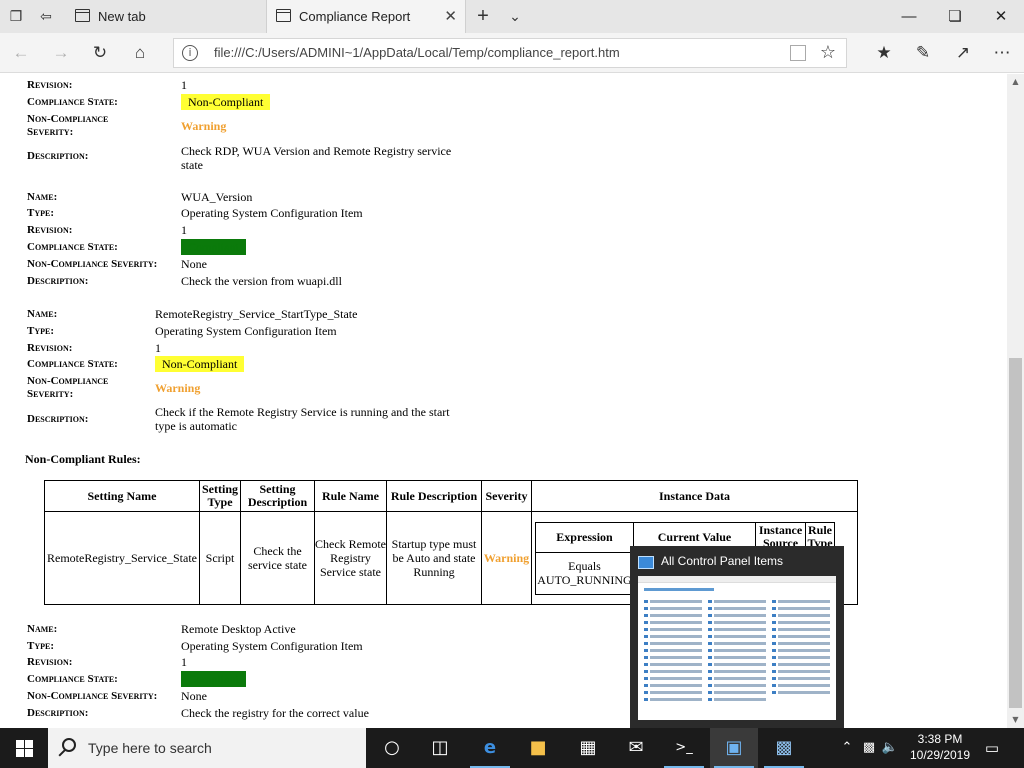 The image size is (1024, 768). I want to click on store-icon: ▦, so click(588, 748).